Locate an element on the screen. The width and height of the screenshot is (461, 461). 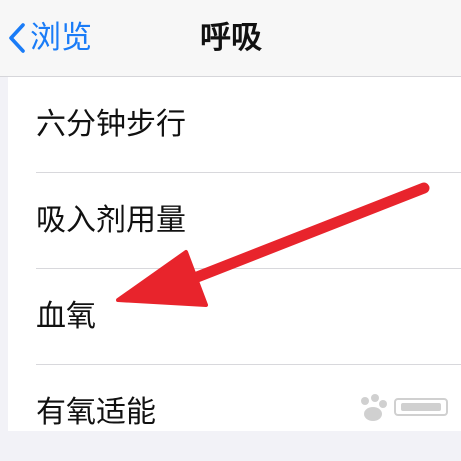
page-title: 呼吸 is located at coordinates (231, 38).